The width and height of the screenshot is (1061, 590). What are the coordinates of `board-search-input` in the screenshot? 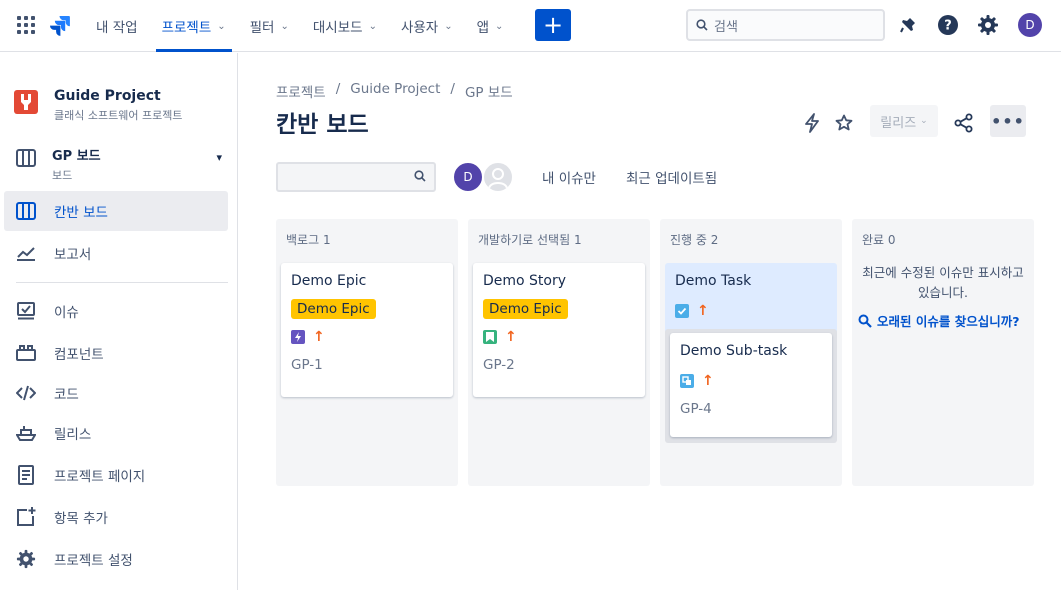 It's located at (356, 177).